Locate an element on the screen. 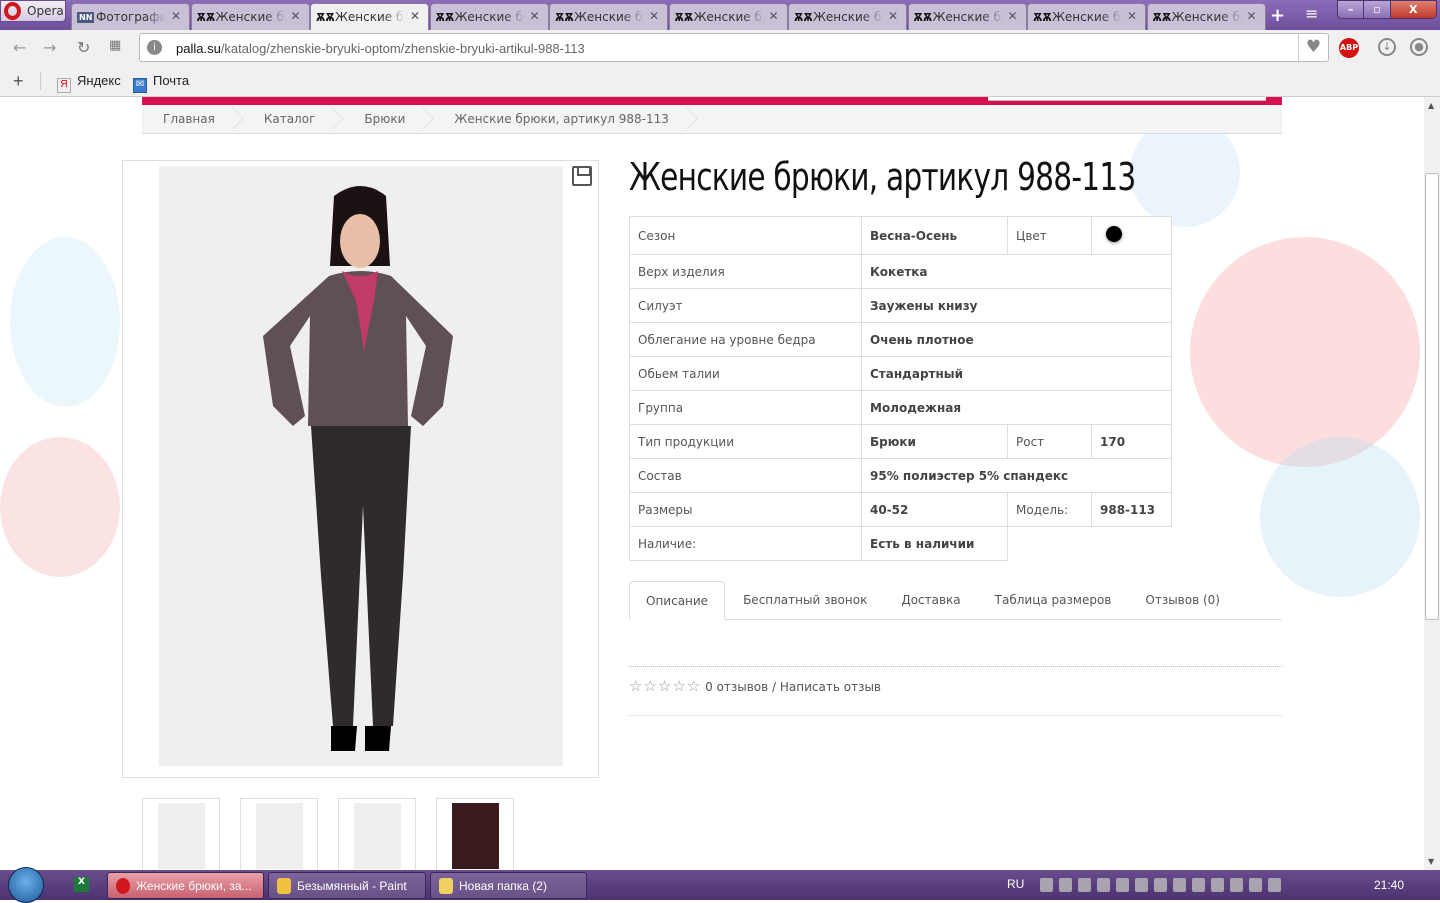  adblock-icon: ABP is located at coordinates (1349, 48).